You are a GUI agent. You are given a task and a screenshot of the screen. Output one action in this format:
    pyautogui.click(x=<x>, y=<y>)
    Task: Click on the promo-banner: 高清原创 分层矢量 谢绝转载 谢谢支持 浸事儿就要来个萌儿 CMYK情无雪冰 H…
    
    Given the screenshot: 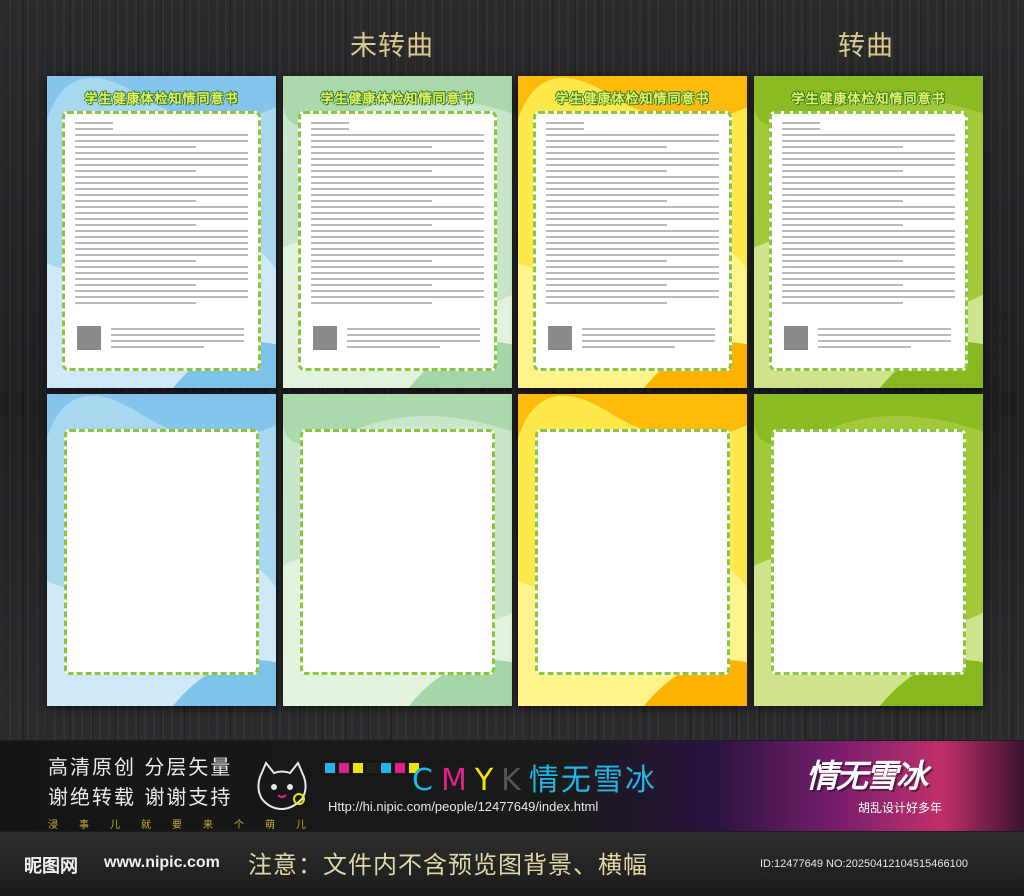 What is the action you would take?
    pyautogui.click(x=512, y=786)
    